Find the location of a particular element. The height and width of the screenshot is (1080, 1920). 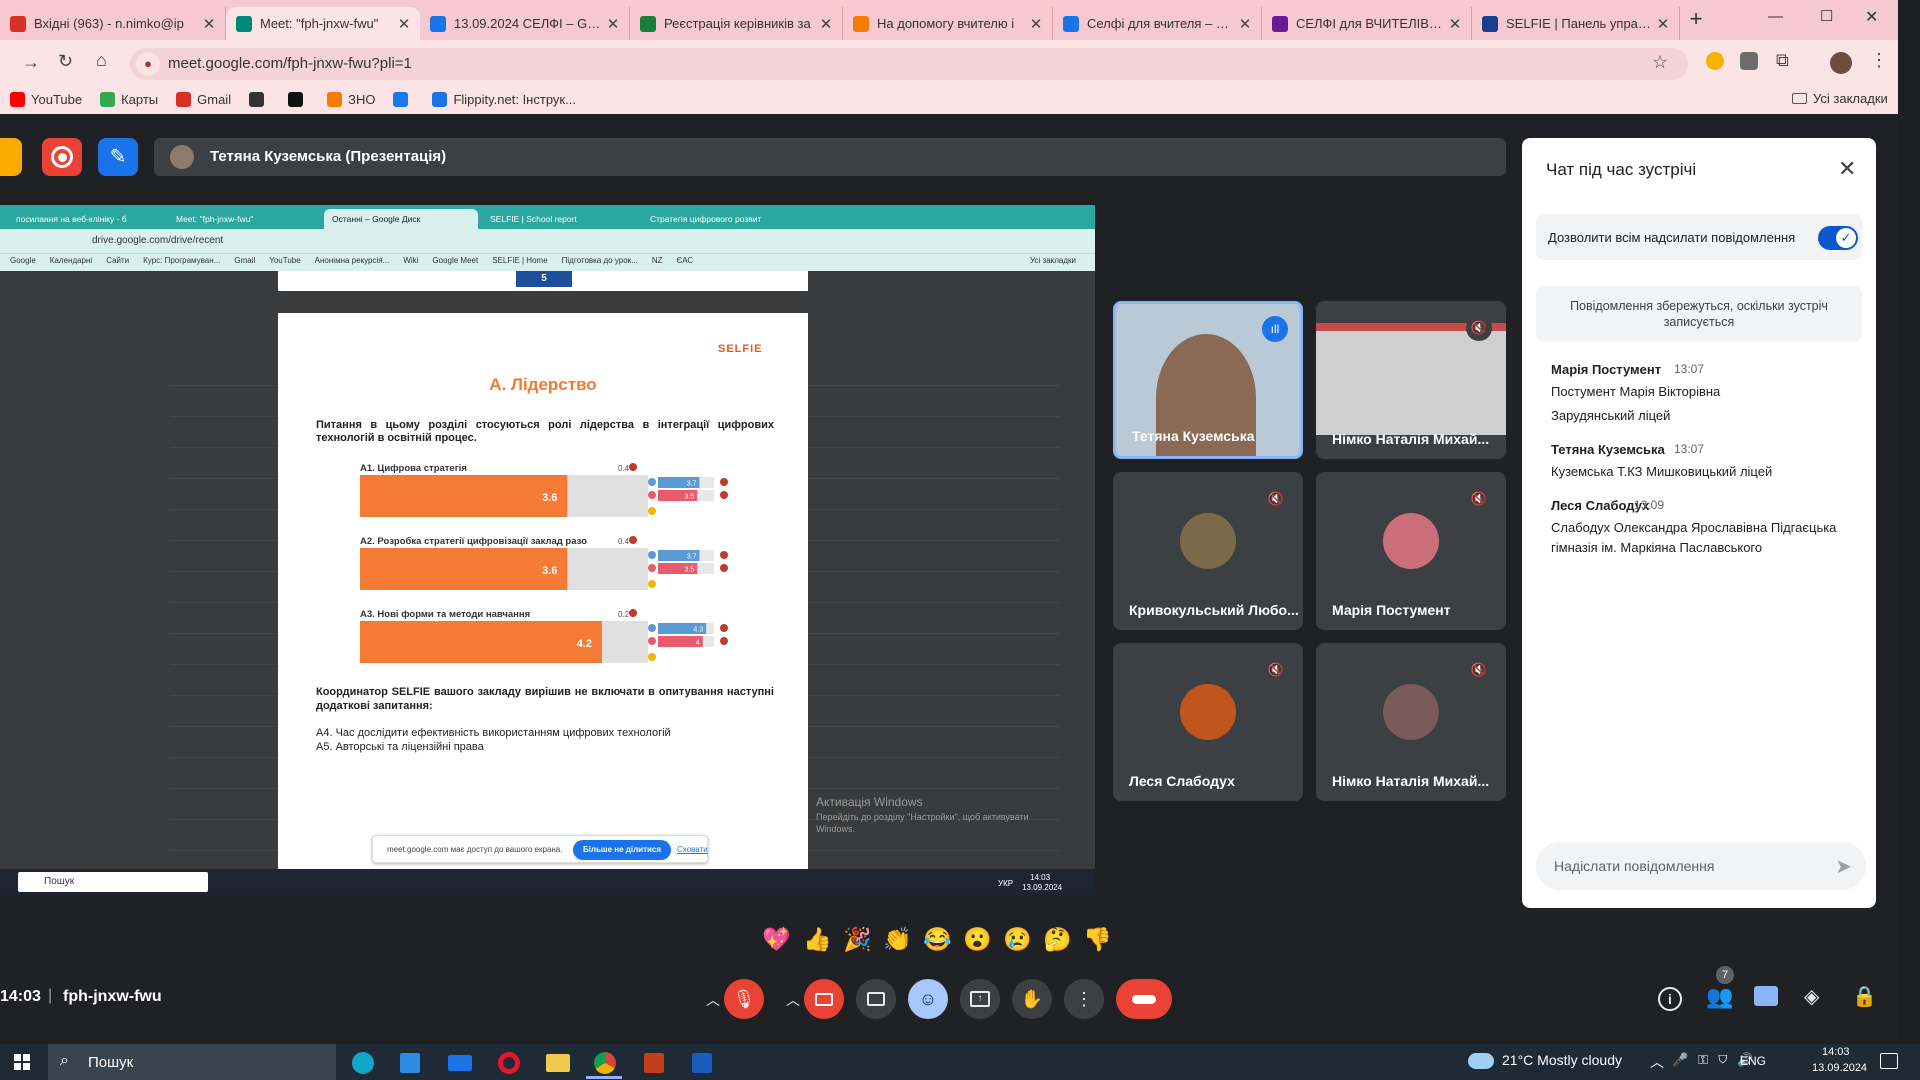

home-icon: ⌂ is located at coordinates (101, 60).